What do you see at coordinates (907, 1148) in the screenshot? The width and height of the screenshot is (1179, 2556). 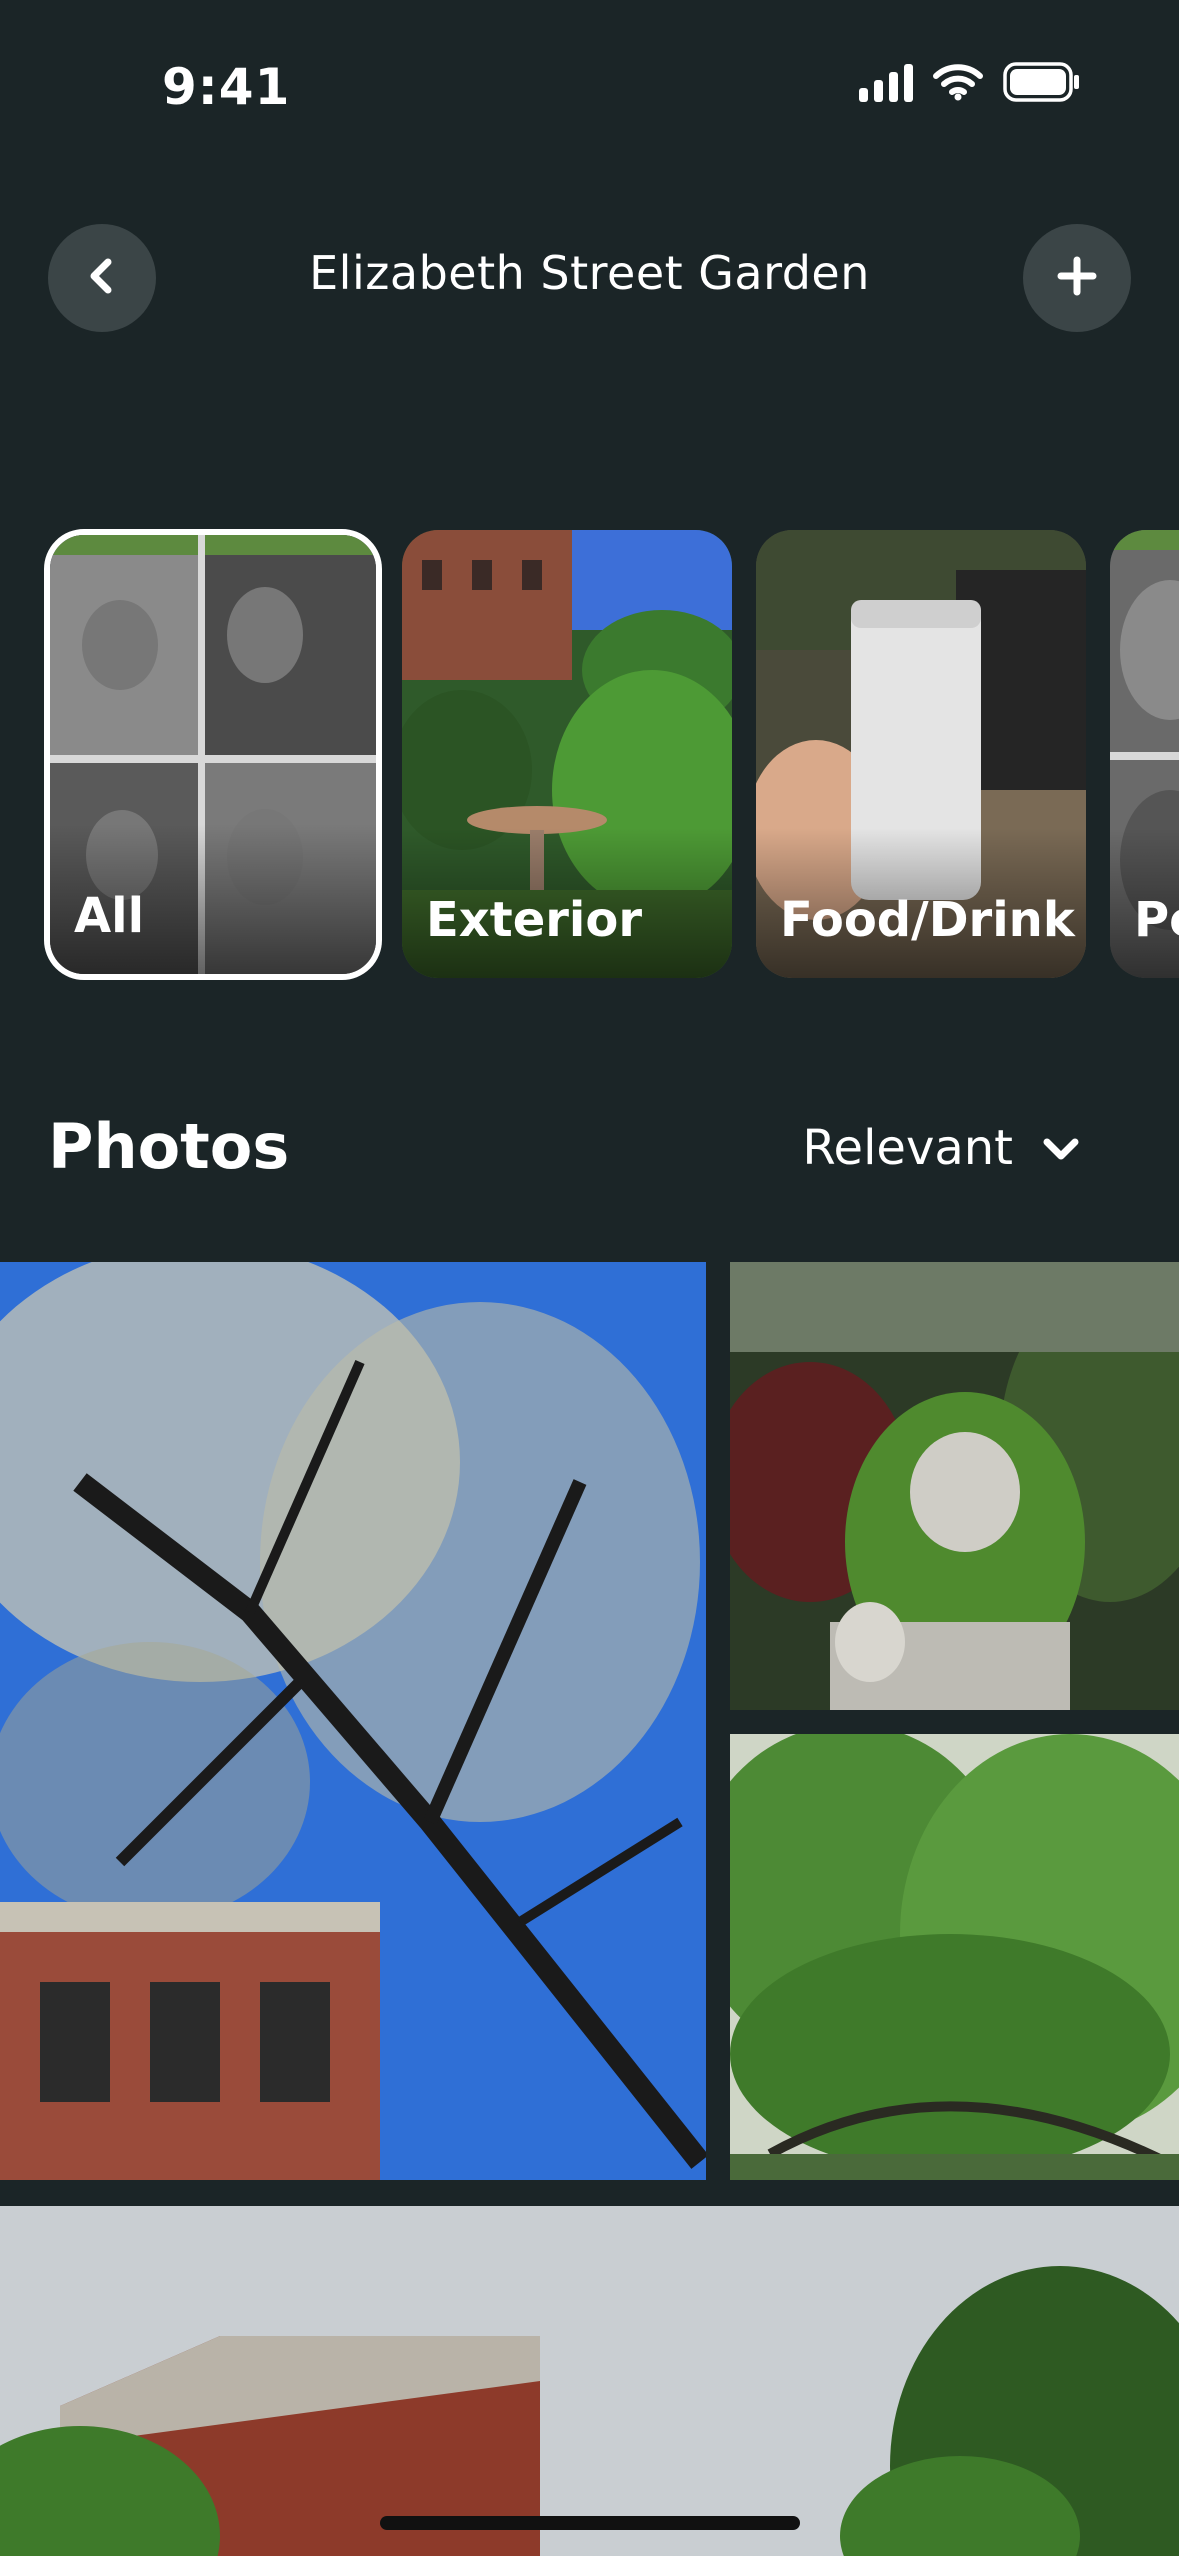 I see `sort-label: Relevant` at bounding box center [907, 1148].